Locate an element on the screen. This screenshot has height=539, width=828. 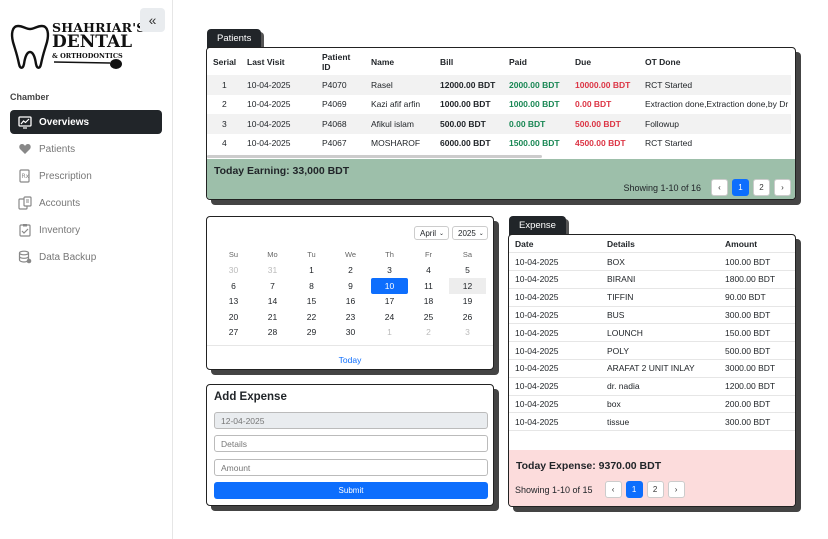
patient-id-cell: P4070 is located at coordinates (334, 84).